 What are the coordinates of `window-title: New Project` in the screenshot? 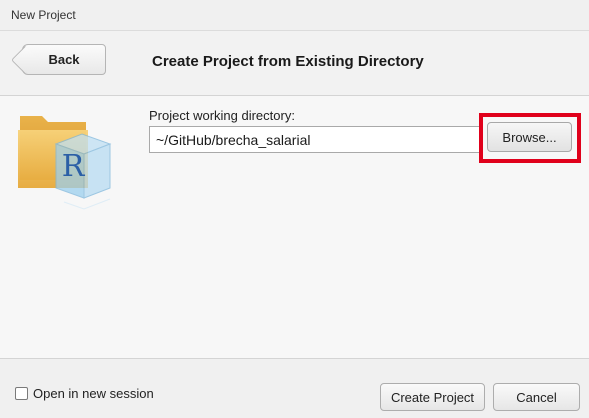 It's located at (43, 15).